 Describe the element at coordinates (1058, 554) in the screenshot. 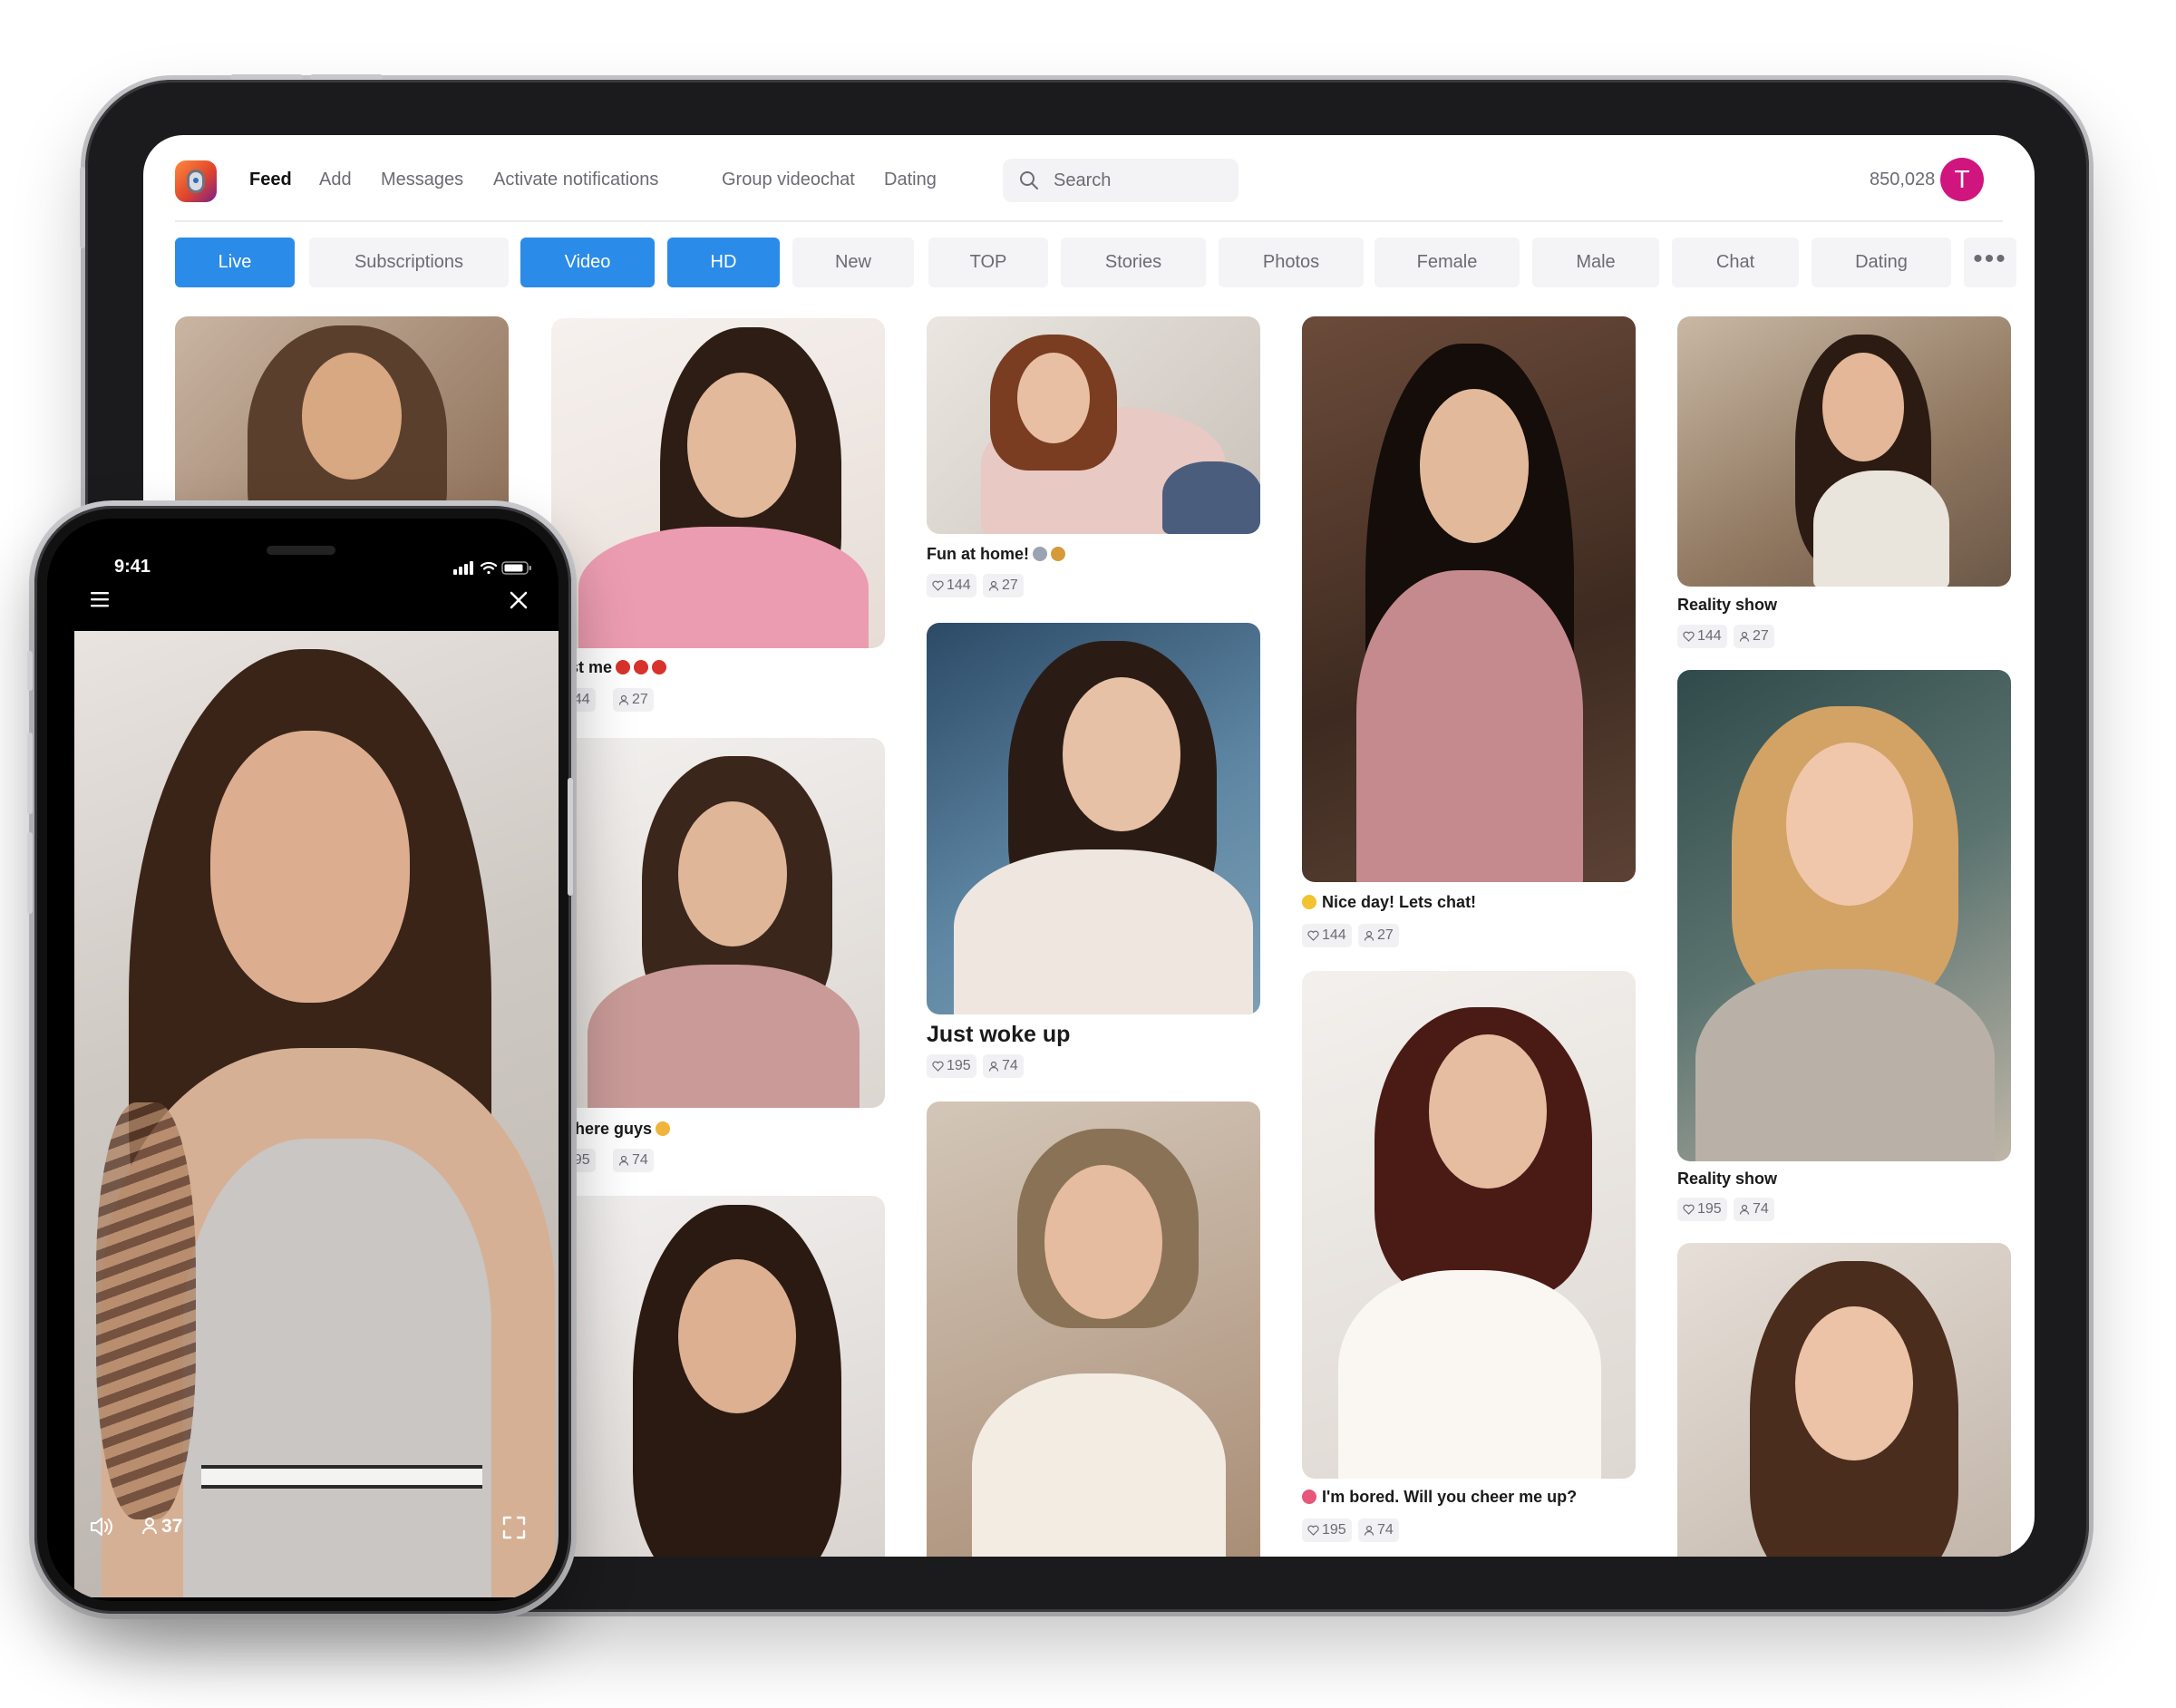

I see `plant-icon` at that location.